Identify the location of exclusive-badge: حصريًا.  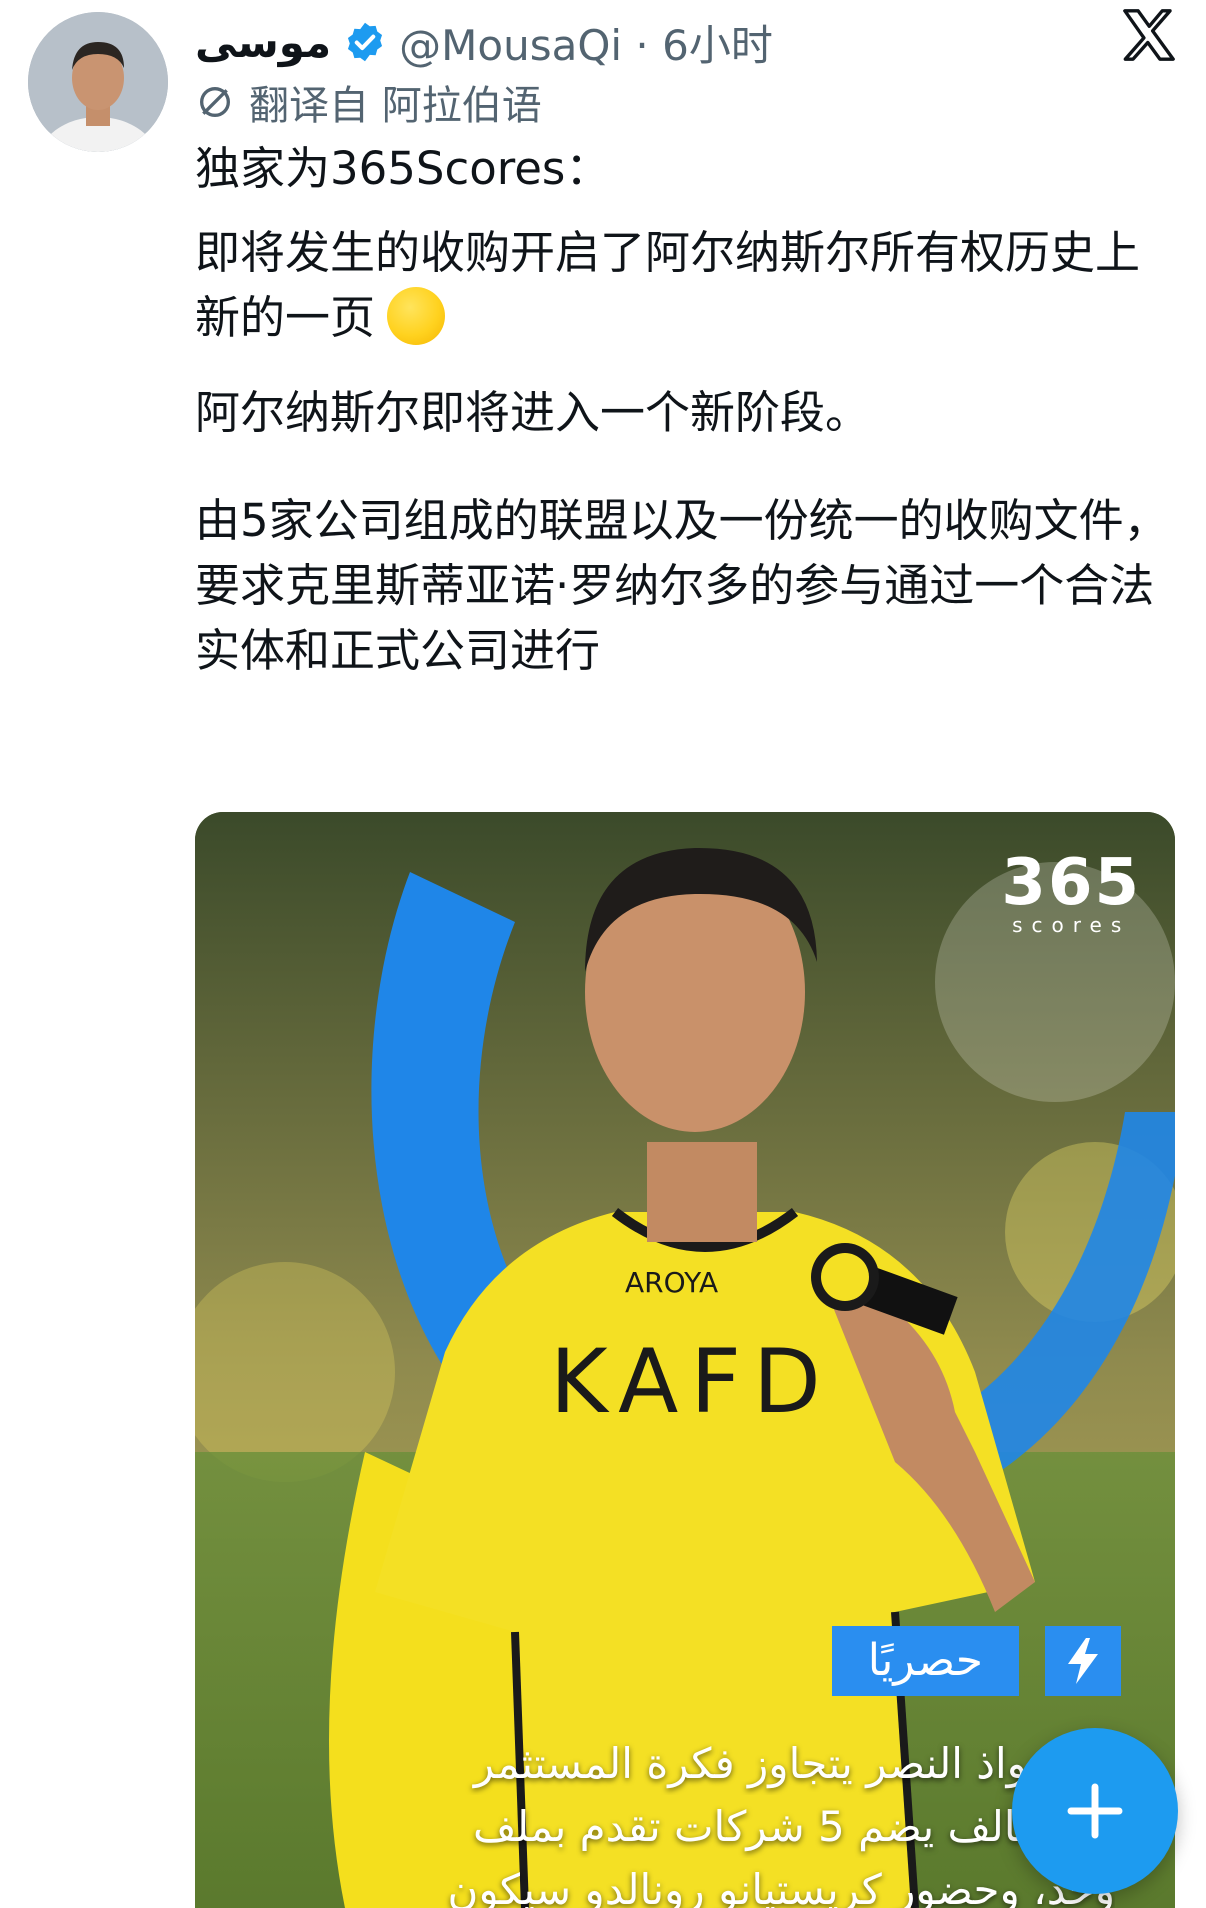
(976, 1661).